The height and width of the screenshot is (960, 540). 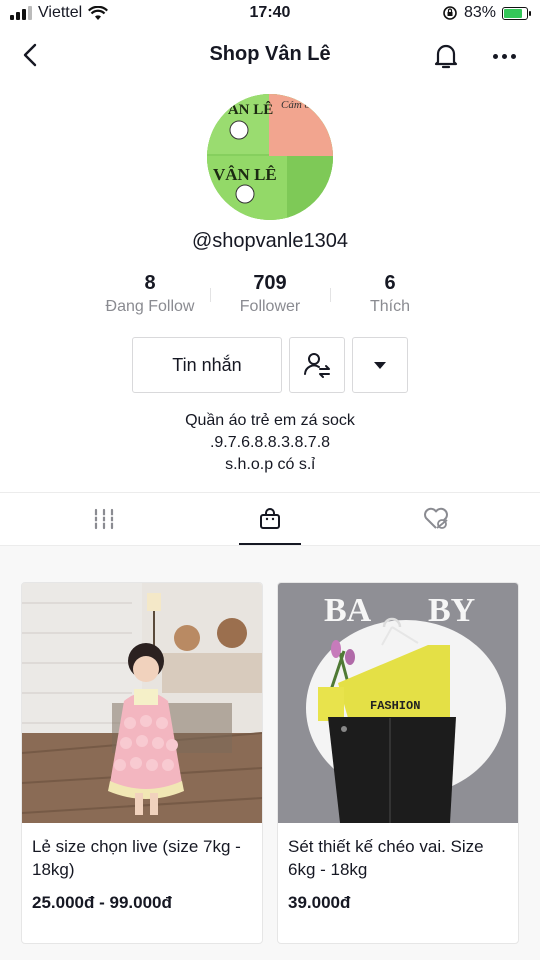 I want to click on battery-icon, so click(x=516, y=13).